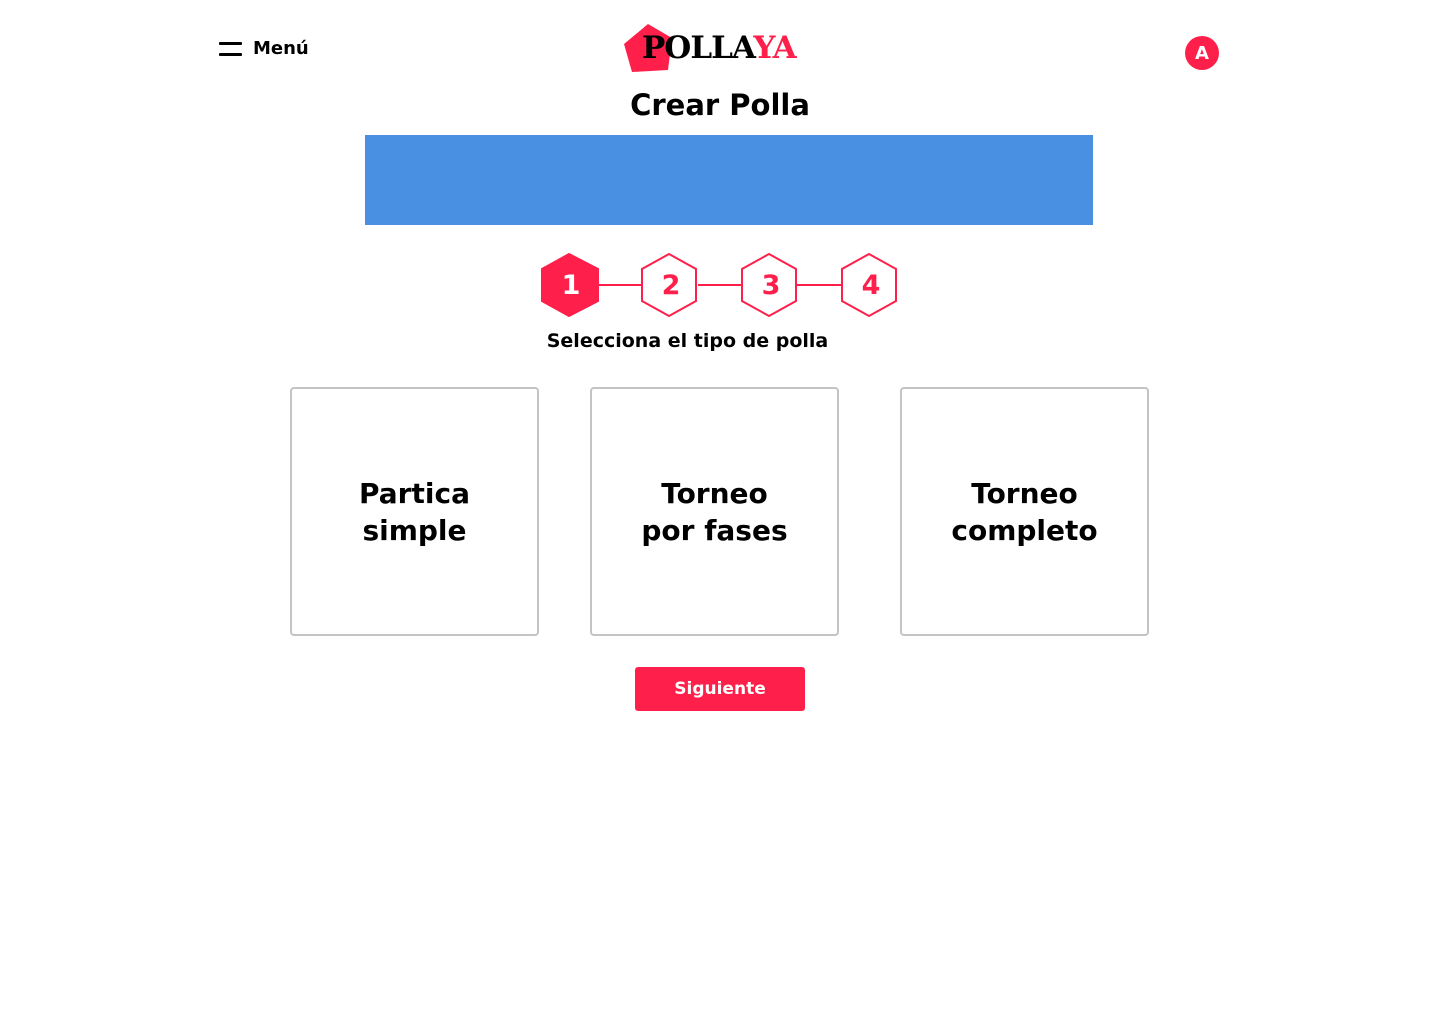  I want to click on step-4: 4, so click(871, 285).